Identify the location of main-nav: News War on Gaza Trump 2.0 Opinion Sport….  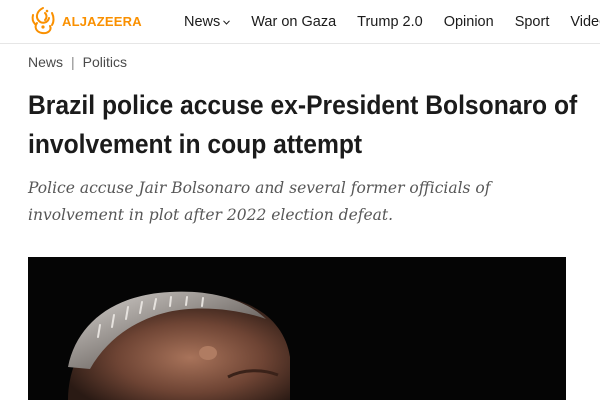
(392, 21).